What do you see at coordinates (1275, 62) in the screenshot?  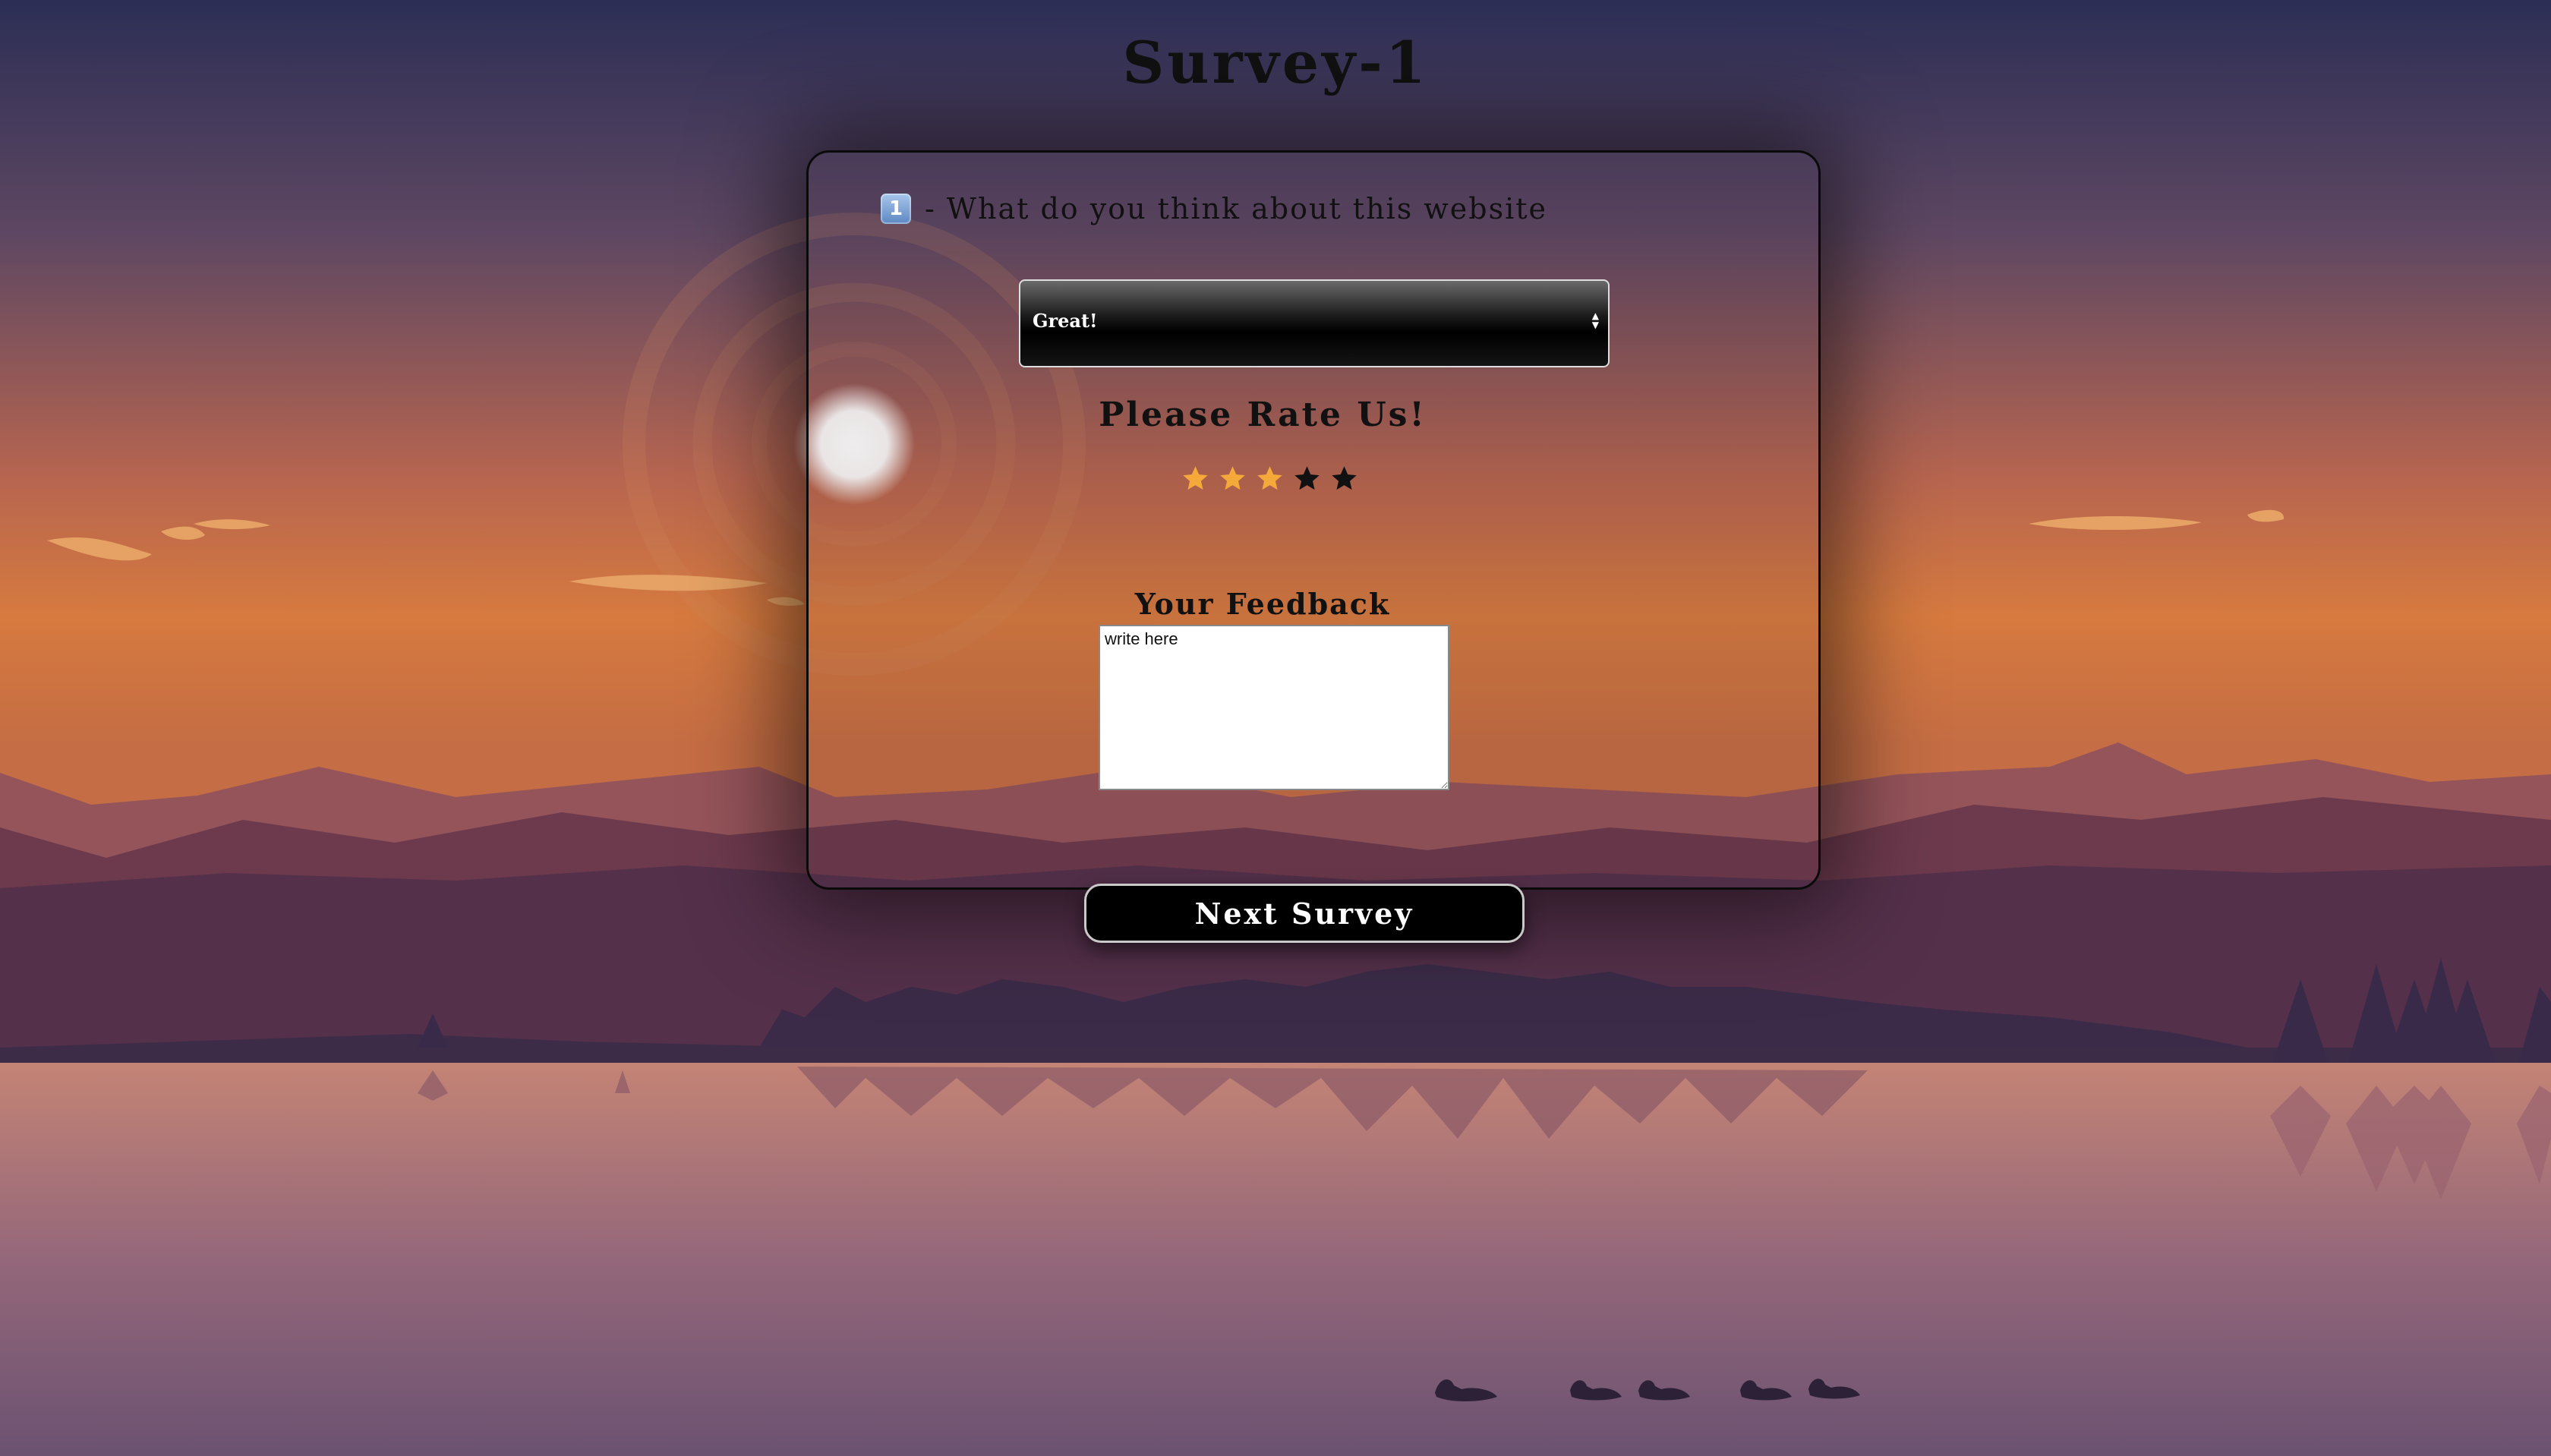 I see `page-title: Survey-1` at bounding box center [1275, 62].